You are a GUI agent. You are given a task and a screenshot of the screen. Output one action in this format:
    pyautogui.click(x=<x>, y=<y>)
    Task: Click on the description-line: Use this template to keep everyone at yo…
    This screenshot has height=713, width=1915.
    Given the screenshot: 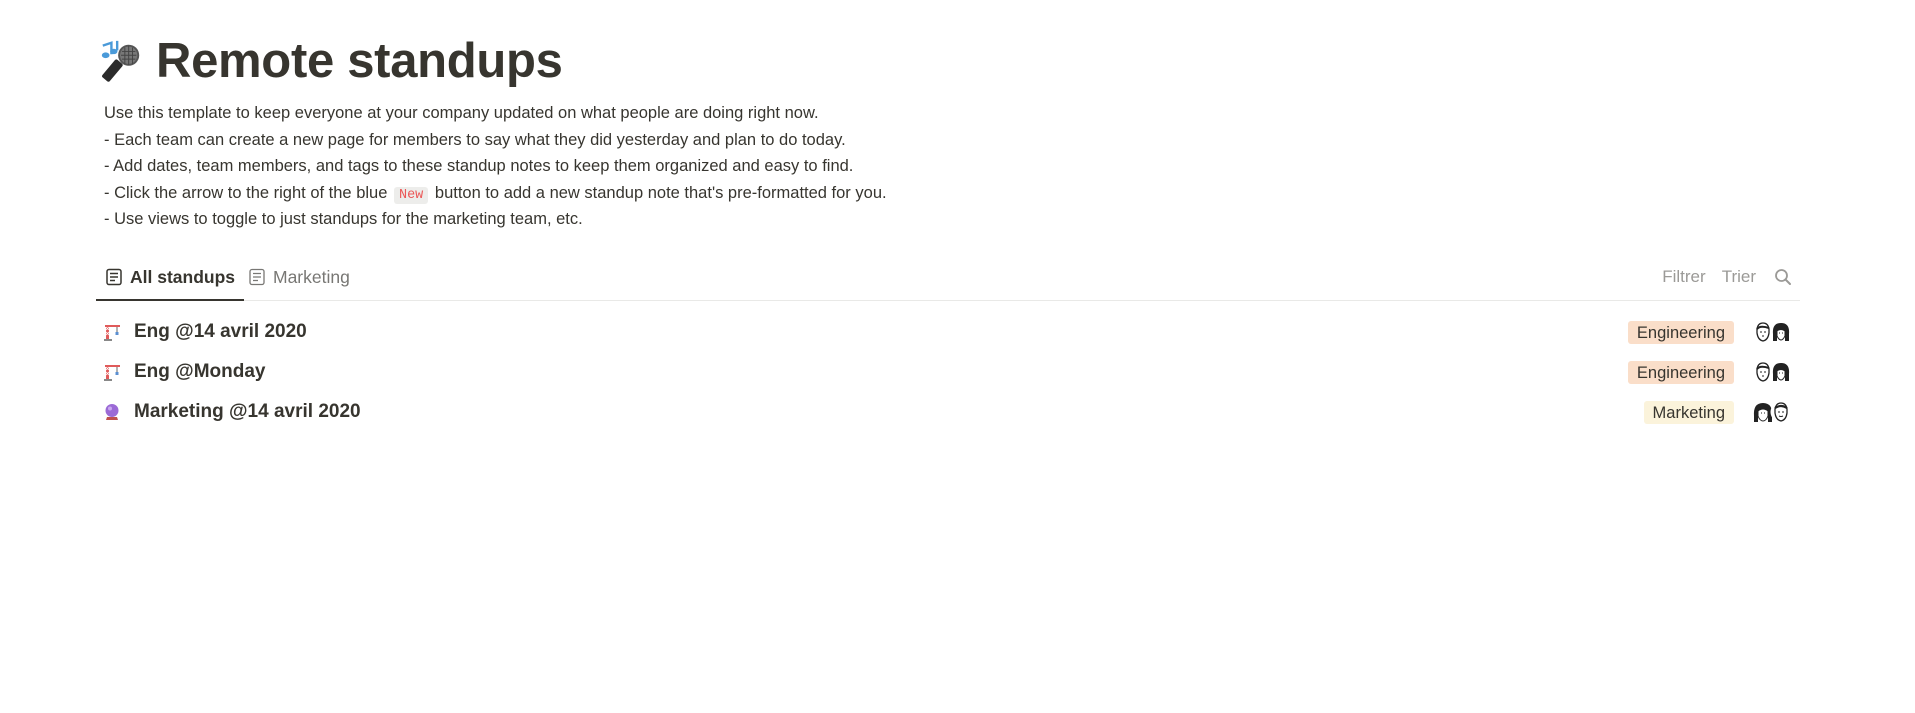 What is the action you would take?
    pyautogui.click(x=461, y=113)
    